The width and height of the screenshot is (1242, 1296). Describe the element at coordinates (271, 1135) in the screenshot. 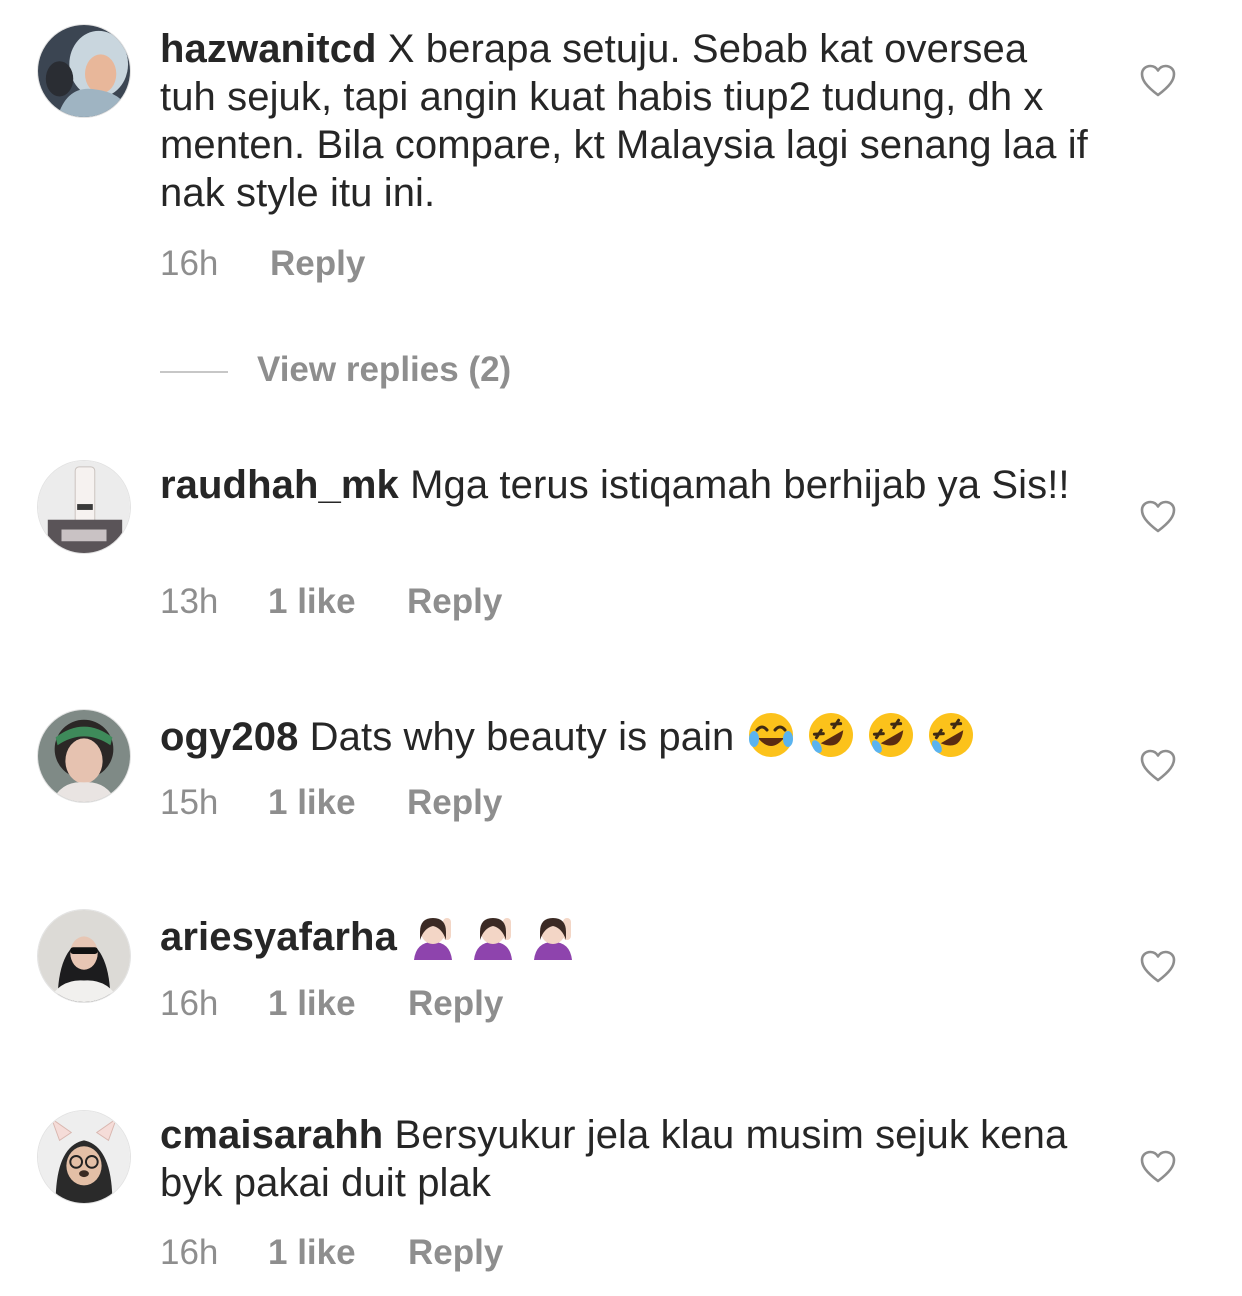

I see `username-link: cmaisarahh` at that location.